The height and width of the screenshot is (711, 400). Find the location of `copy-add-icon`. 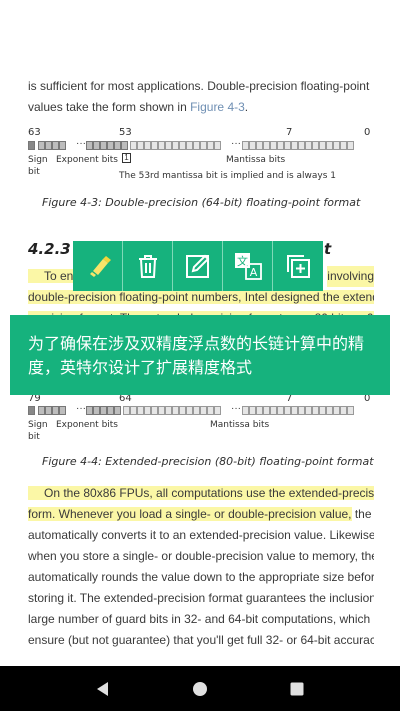

copy-add-icon is located at coordinates (298, 266).